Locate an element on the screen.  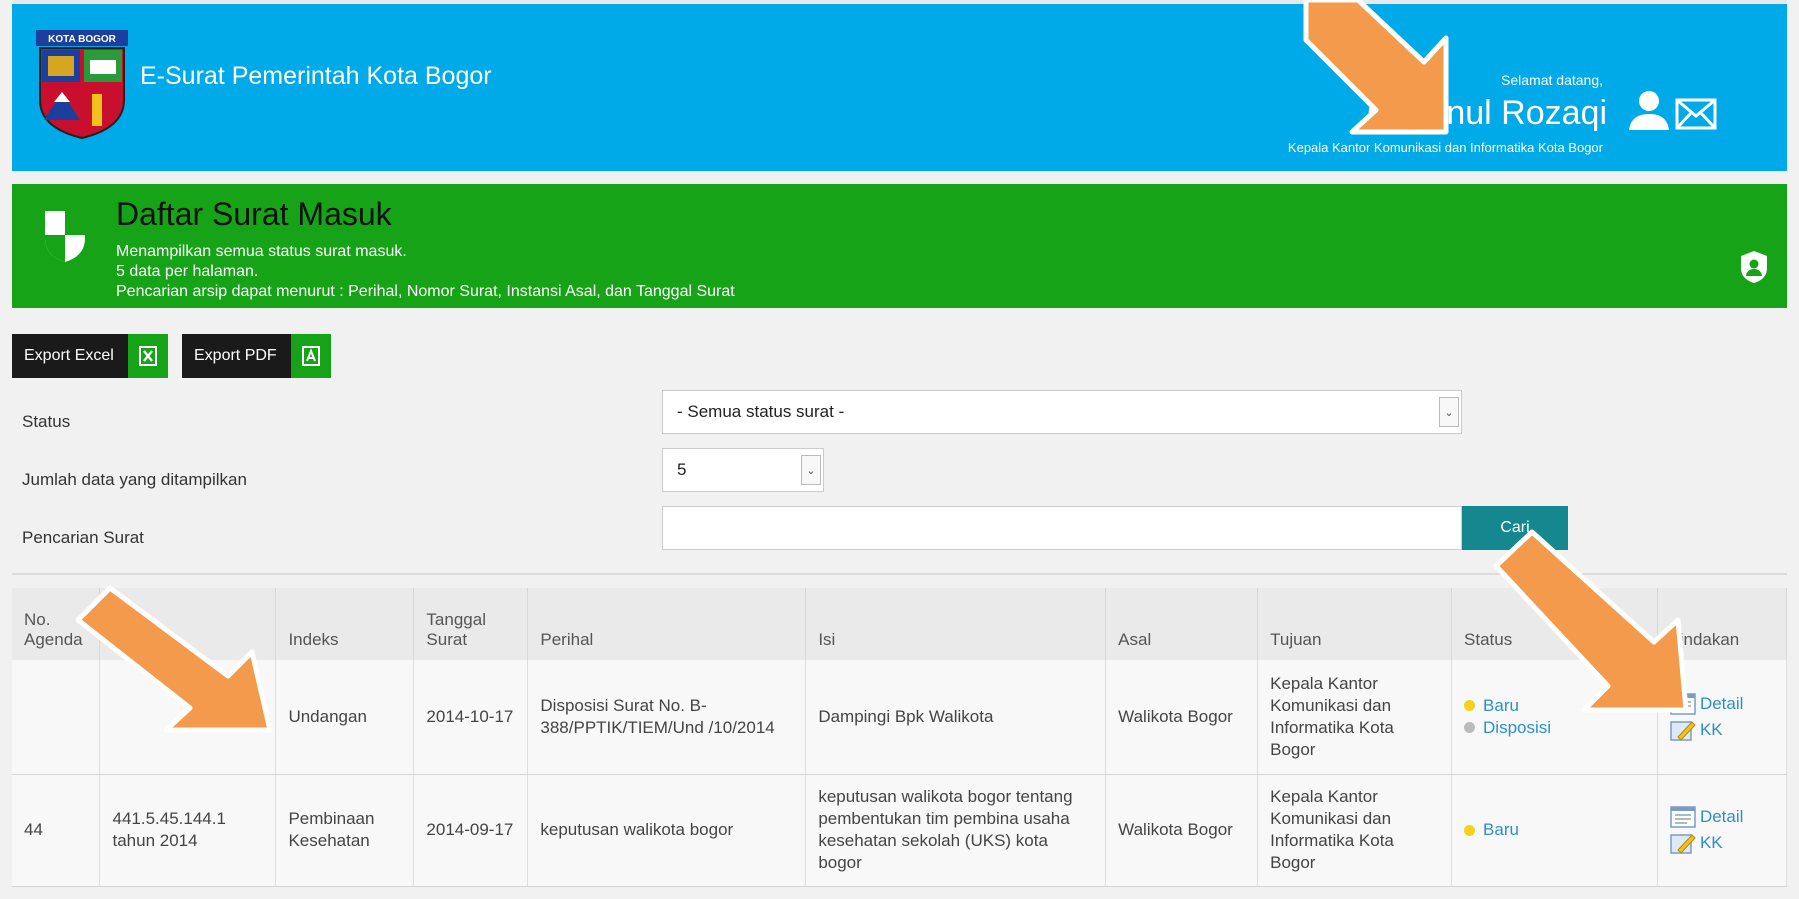
detail-icon is located at coordinates (1683, 817).